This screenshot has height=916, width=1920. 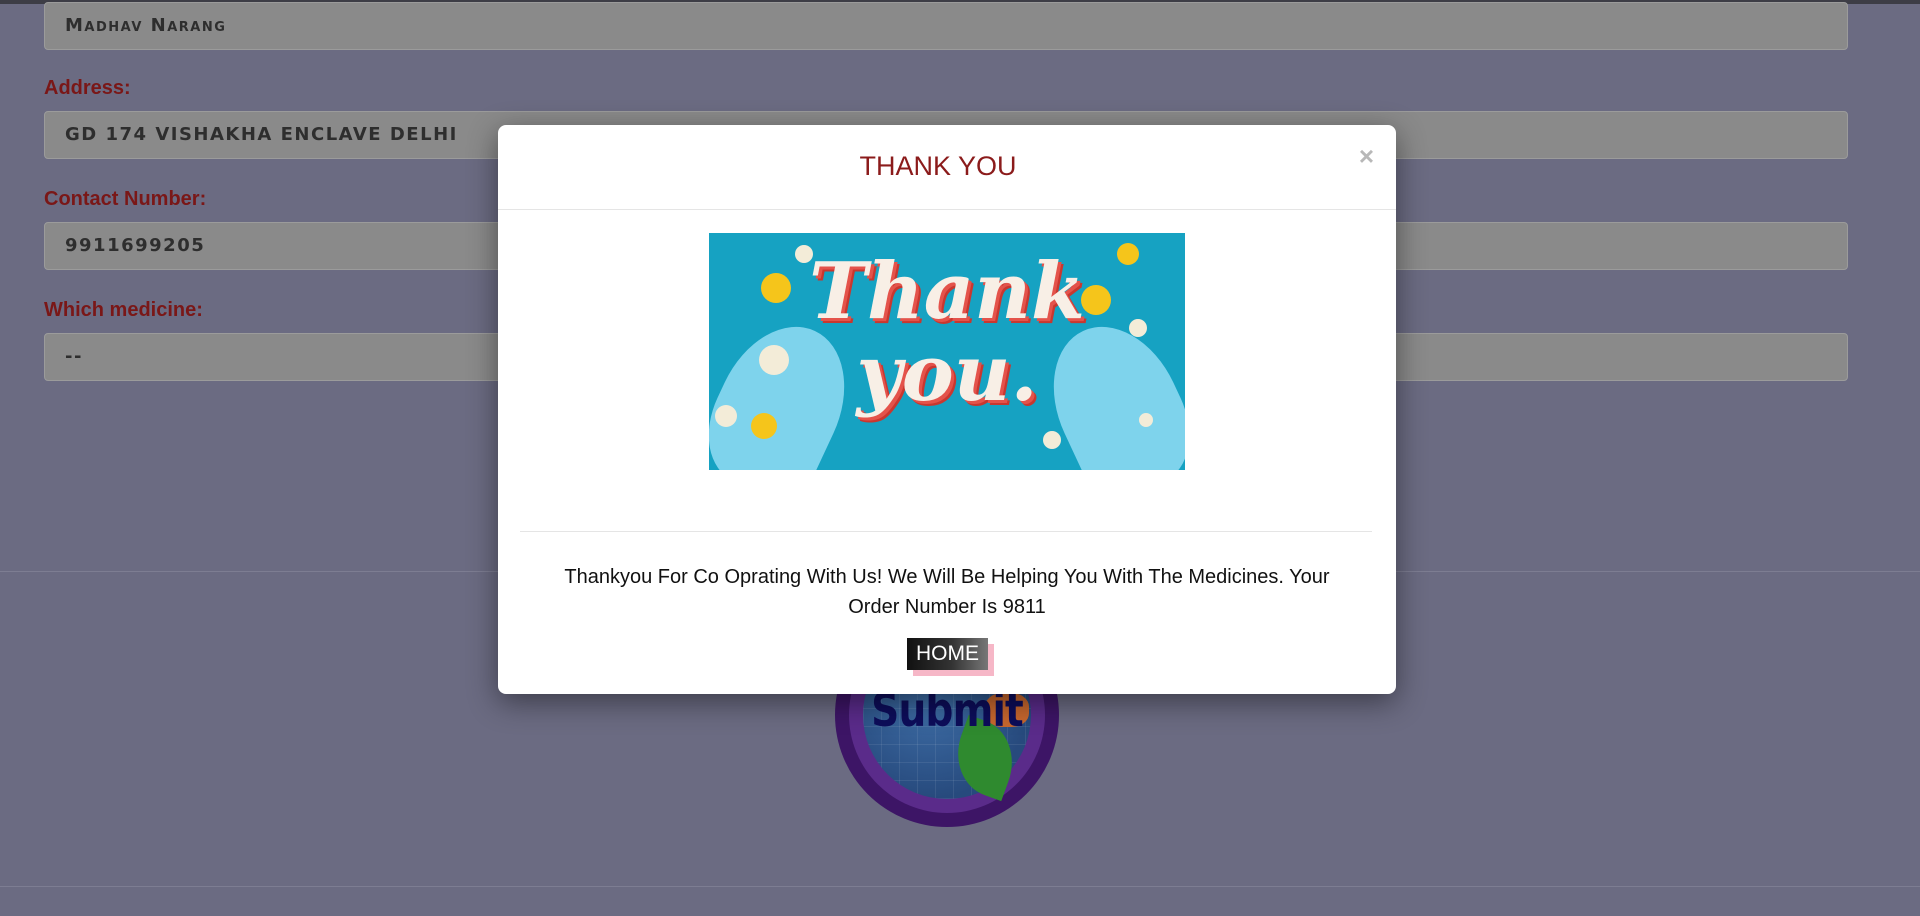 What do you see at coordinates (87, 88) in the screenshot?
I see `address-label: Address:` at bounding box center [87, 88].